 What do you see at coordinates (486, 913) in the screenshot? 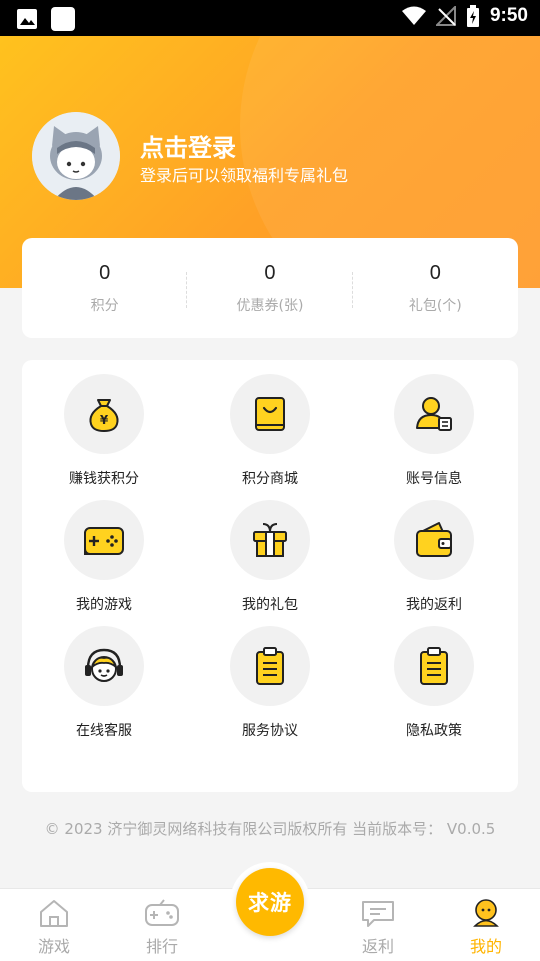
I see `user-icon` at bounding box center [486, 913].